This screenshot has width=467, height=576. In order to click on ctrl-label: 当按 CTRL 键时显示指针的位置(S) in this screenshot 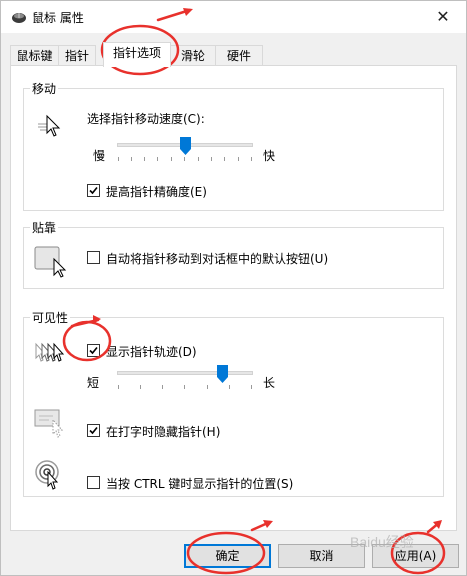, I will do `click(199, 483)`.